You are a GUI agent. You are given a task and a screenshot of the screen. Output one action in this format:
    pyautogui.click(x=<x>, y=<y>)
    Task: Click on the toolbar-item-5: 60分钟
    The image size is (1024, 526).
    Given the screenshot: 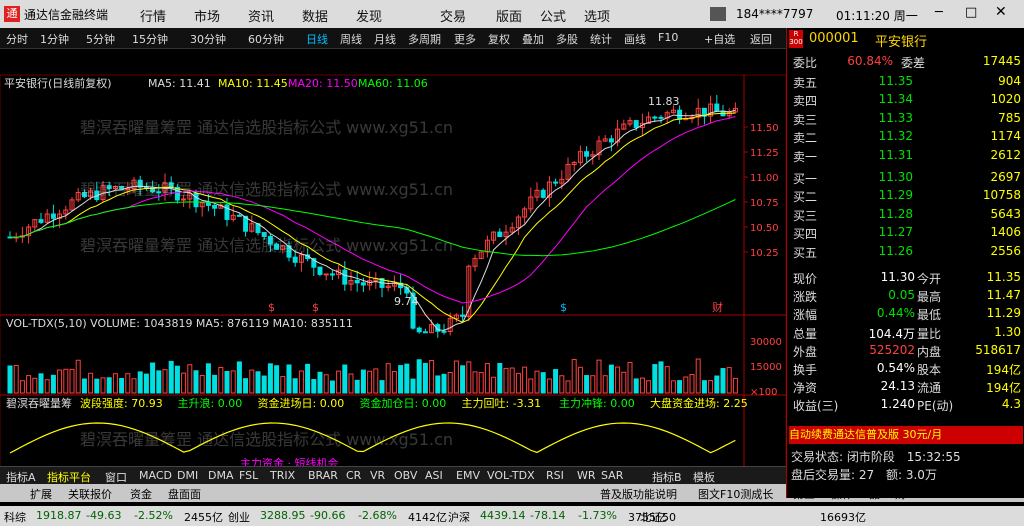 What is the action you would take?
    pyautogui.click(x=266, y=39)
    